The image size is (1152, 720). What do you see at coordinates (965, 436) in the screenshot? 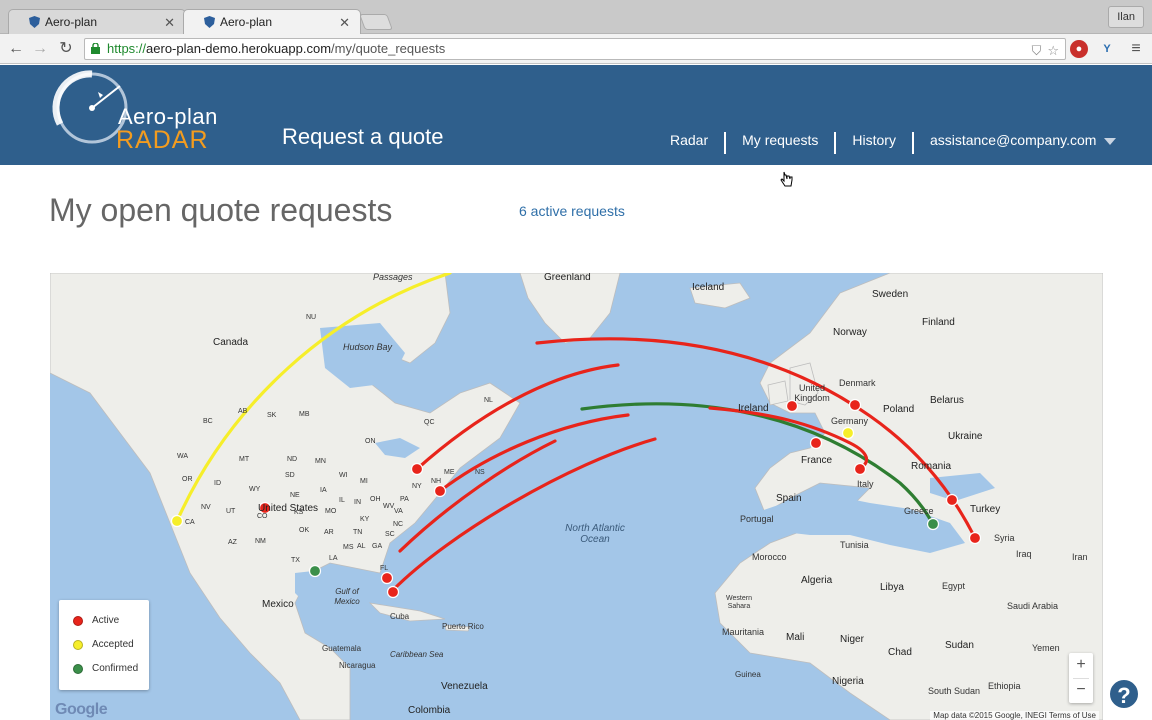
I see `map-label: Ukraine` at bounding box center [965, 436].